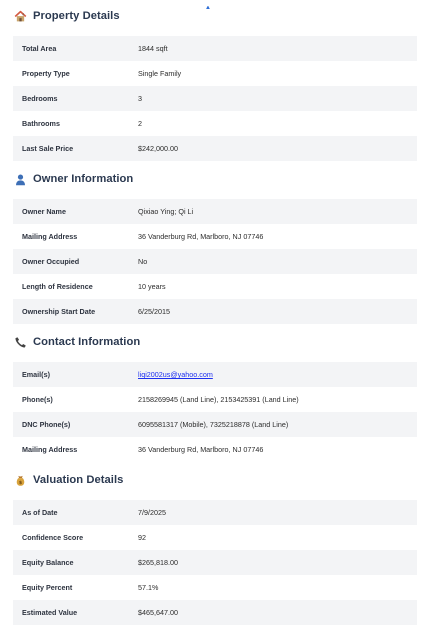  I want to click on field-value: 92, so click(142, 537).